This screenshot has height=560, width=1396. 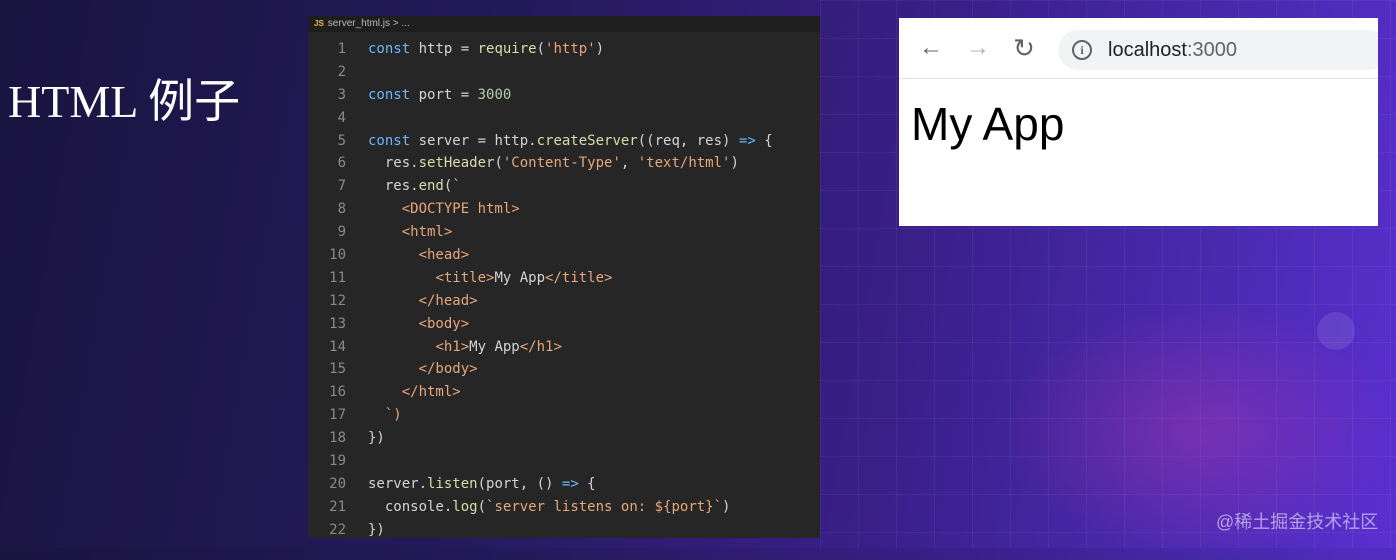 I want to click on code-text: res.end(`, so click(x=414, y=186).